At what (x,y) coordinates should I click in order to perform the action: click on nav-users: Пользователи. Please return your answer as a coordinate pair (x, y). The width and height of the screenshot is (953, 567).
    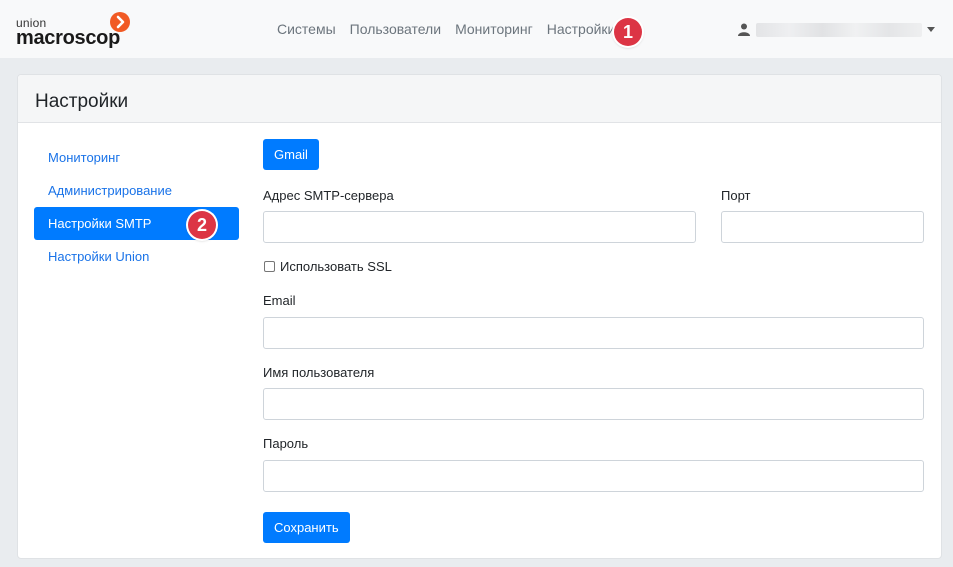
    Looking at the image, I should click on (395, 29).